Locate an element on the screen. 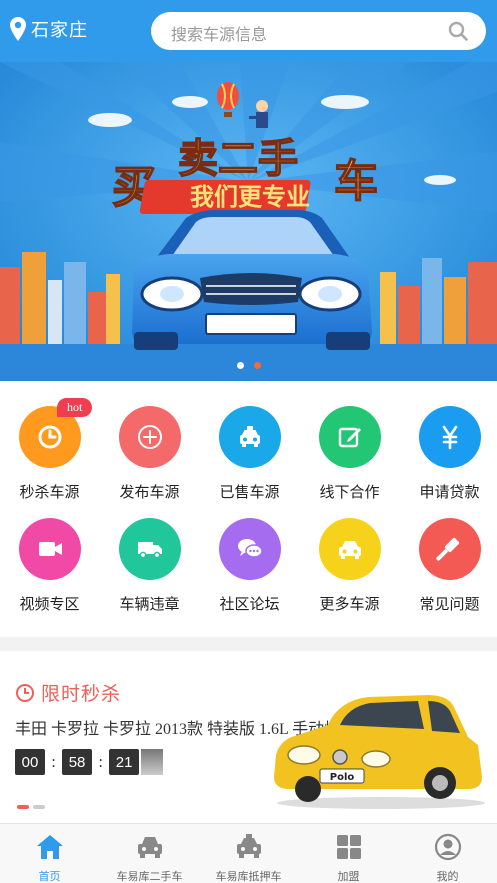 Image resolution: width=497 pixels, height=883 pixels. chat-icon is located at coordinates (249, 549).